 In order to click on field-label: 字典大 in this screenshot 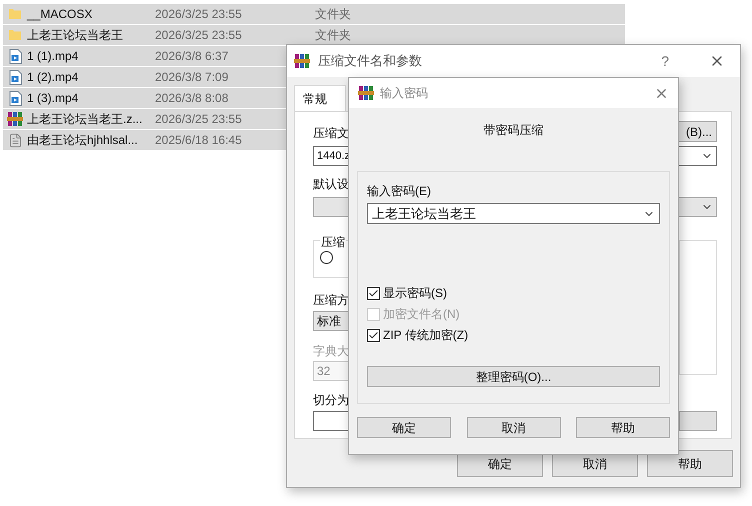, I will do `click(331, 351)`.